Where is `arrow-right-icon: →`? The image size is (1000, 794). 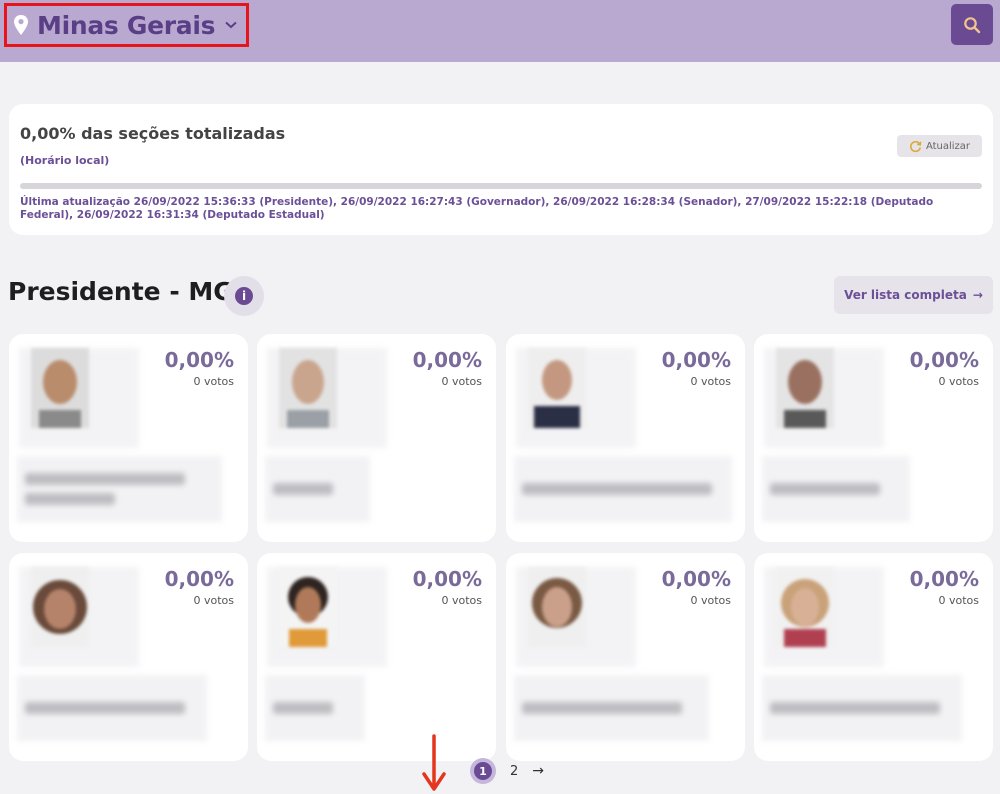
arrow-right-icon: → is located at coordinates (977, 295).